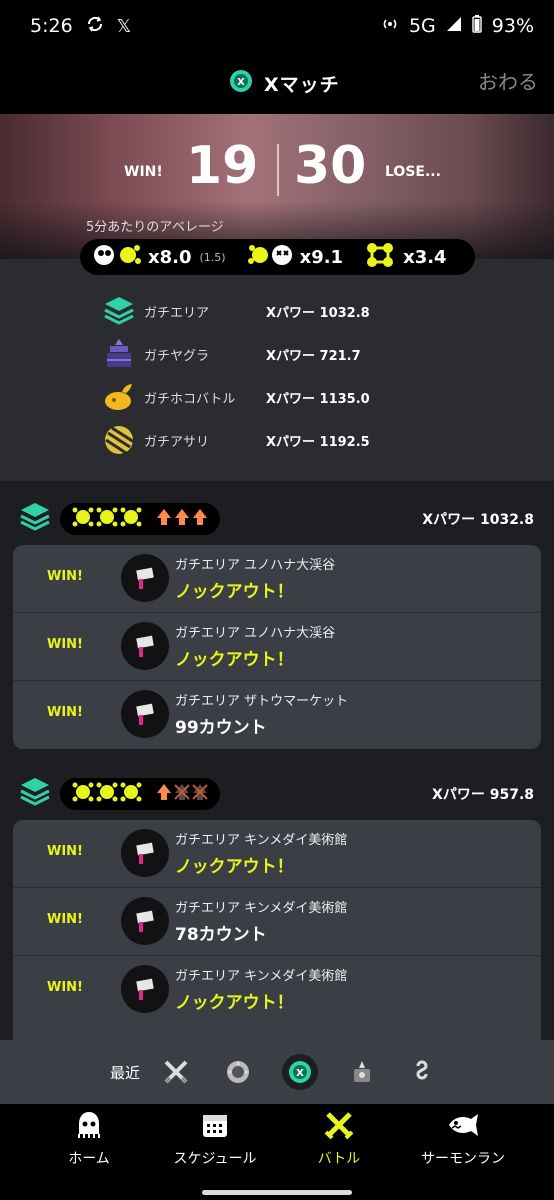  Describe the element at coordinates (119, 440) in the screenshot. I see `clam-blitz-icon` at that location.